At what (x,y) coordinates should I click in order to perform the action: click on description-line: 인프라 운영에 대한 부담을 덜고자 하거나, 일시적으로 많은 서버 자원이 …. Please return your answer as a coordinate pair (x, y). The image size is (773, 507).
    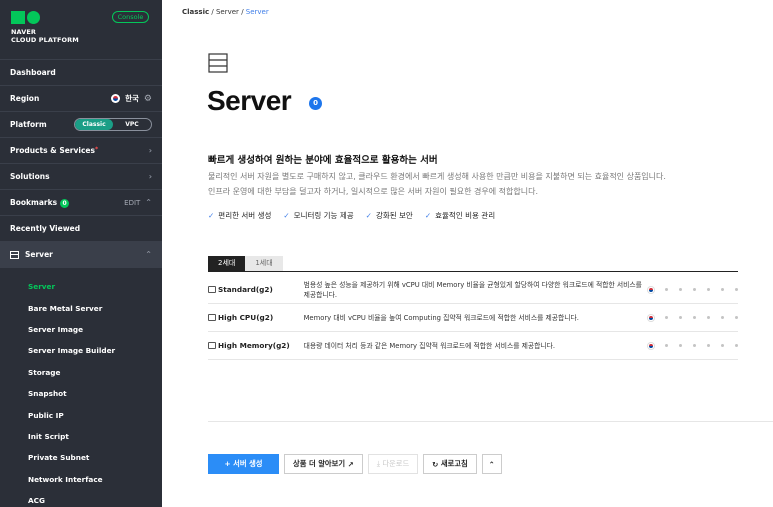
    Looking at the image, I should click on (373, 191).